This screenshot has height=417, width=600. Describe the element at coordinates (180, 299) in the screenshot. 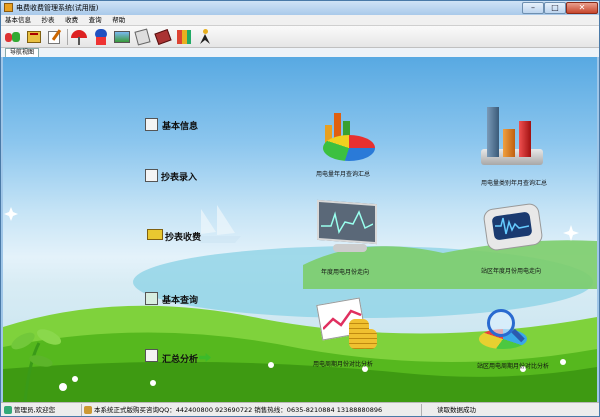

I see `nav-basic-query: 基本查询` at that location.